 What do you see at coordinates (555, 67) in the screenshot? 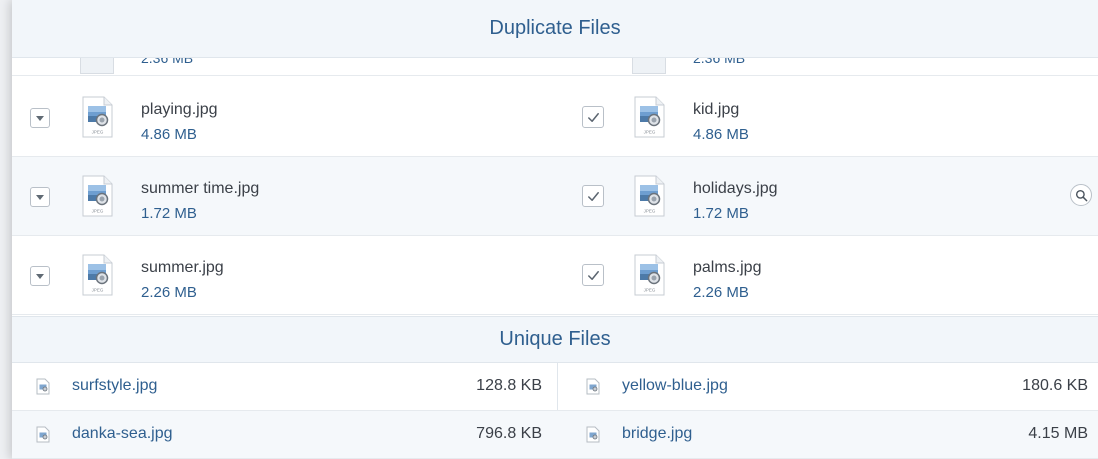
I see `partial-scrolled-row: 2.36 MB 2.36 MB` at bounding box center [555, 67].